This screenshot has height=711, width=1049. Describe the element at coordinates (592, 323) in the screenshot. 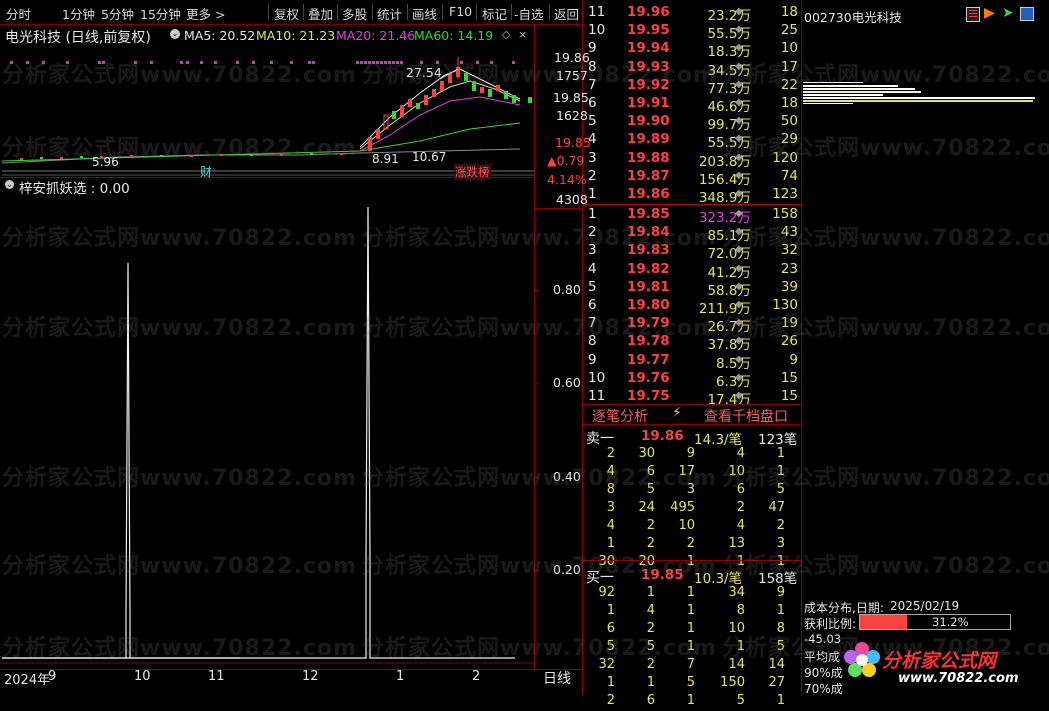

I see `order-level: 7` at that location.